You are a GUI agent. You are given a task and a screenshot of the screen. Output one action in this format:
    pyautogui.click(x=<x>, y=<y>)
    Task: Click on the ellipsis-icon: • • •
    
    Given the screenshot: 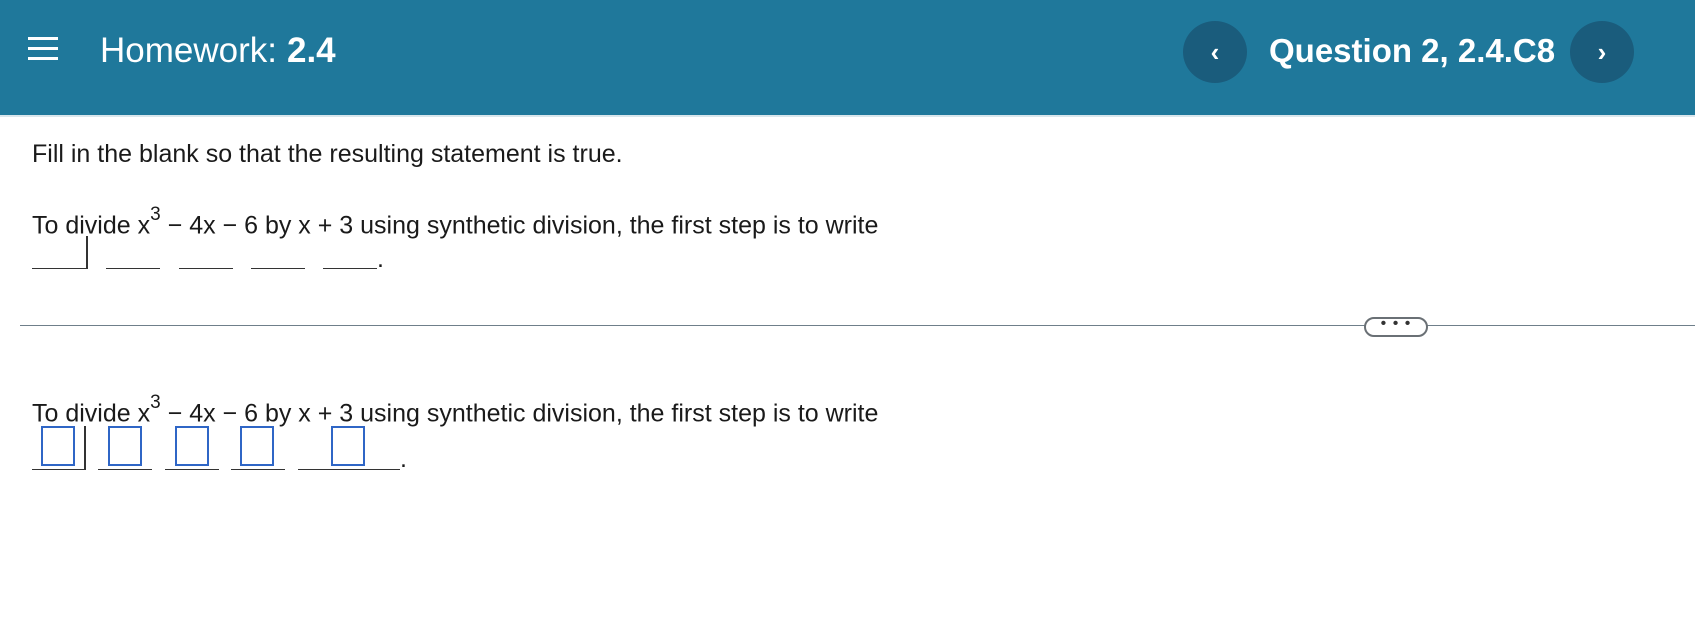 What is the action you would take?
    pyautogui.click(x=1396, y=323)
    